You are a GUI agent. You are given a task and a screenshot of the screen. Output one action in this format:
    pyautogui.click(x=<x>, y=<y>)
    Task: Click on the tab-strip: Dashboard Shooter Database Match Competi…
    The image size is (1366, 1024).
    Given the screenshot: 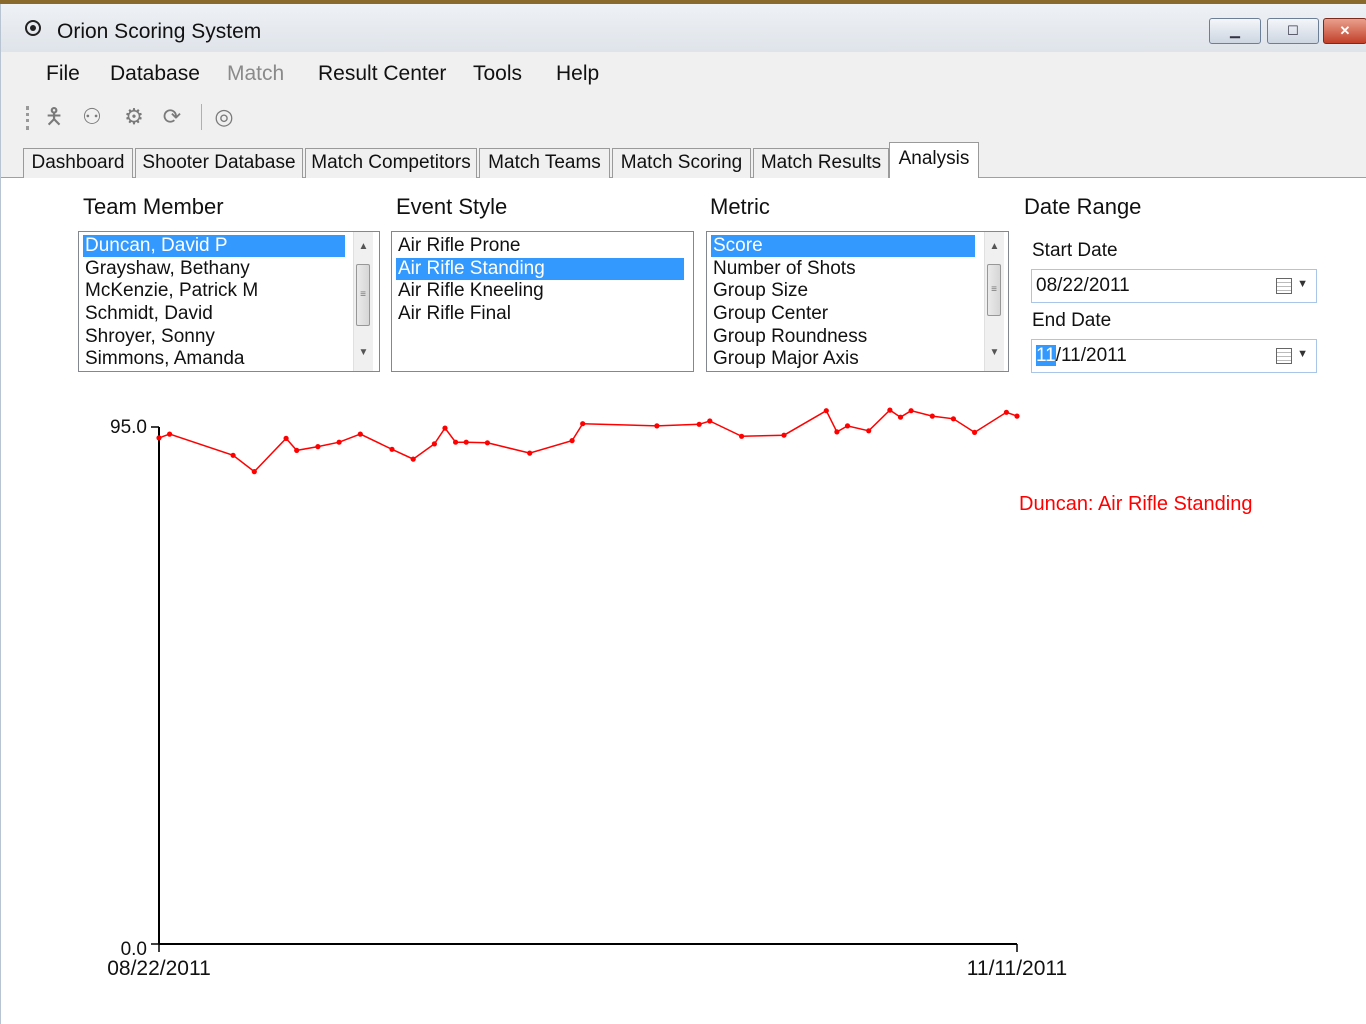 What is the action you would take?
    pyautogui.click(x=683, y=160)
    